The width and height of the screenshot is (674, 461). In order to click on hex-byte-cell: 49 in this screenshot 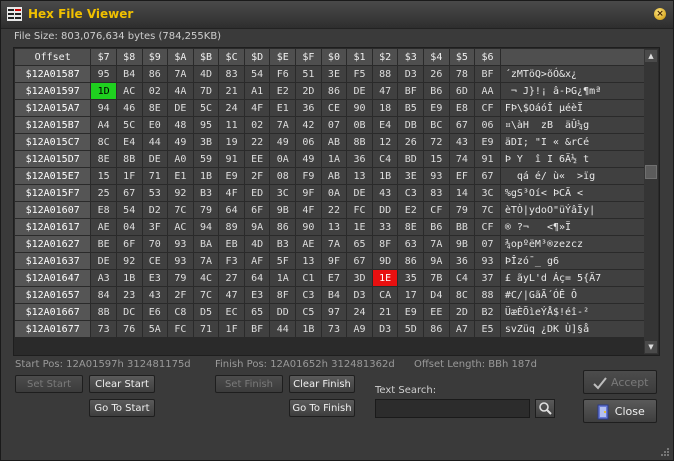, I will do `click(283, 142)`.